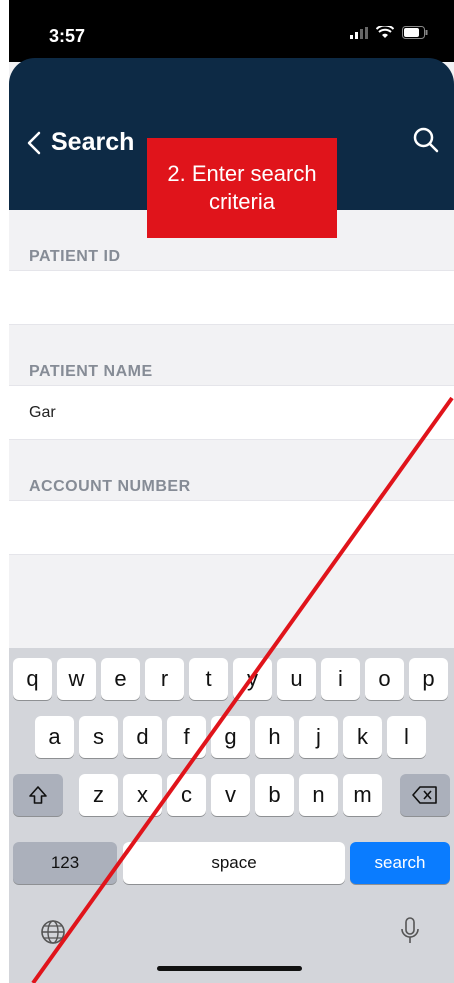  I want to click on key-y: y, so click(252, 679).